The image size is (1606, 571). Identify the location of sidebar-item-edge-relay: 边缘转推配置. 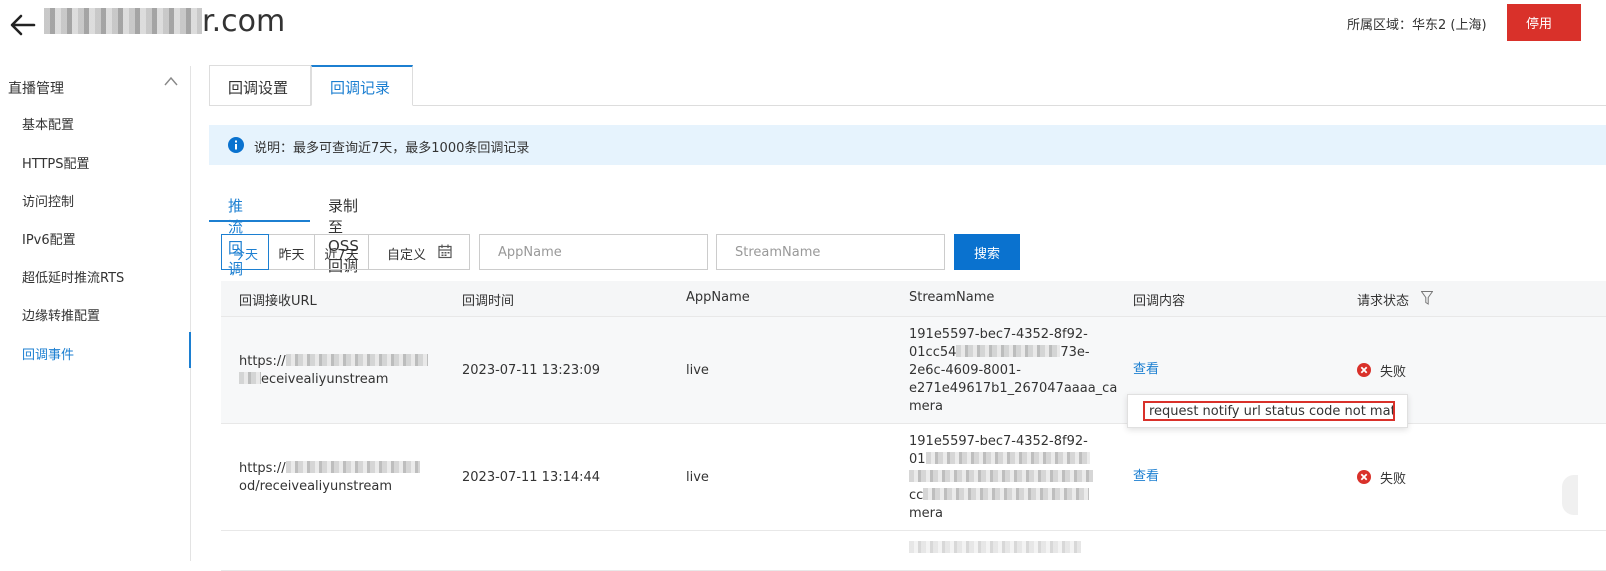
(61, 314).